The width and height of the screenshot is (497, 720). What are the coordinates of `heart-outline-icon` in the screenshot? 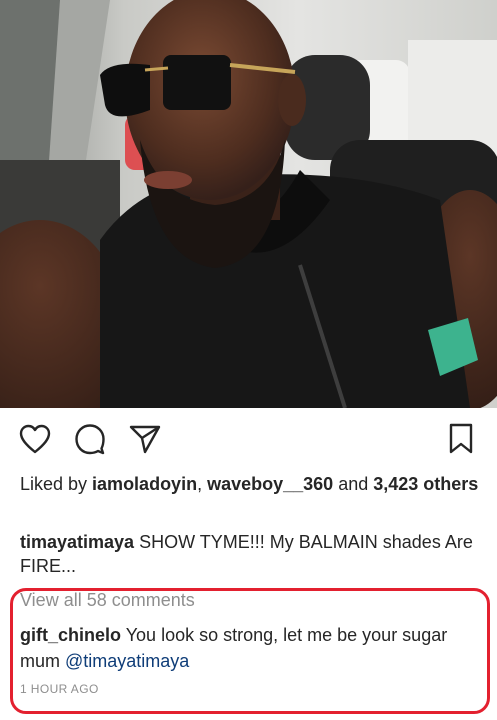 It's located at (35, 439).